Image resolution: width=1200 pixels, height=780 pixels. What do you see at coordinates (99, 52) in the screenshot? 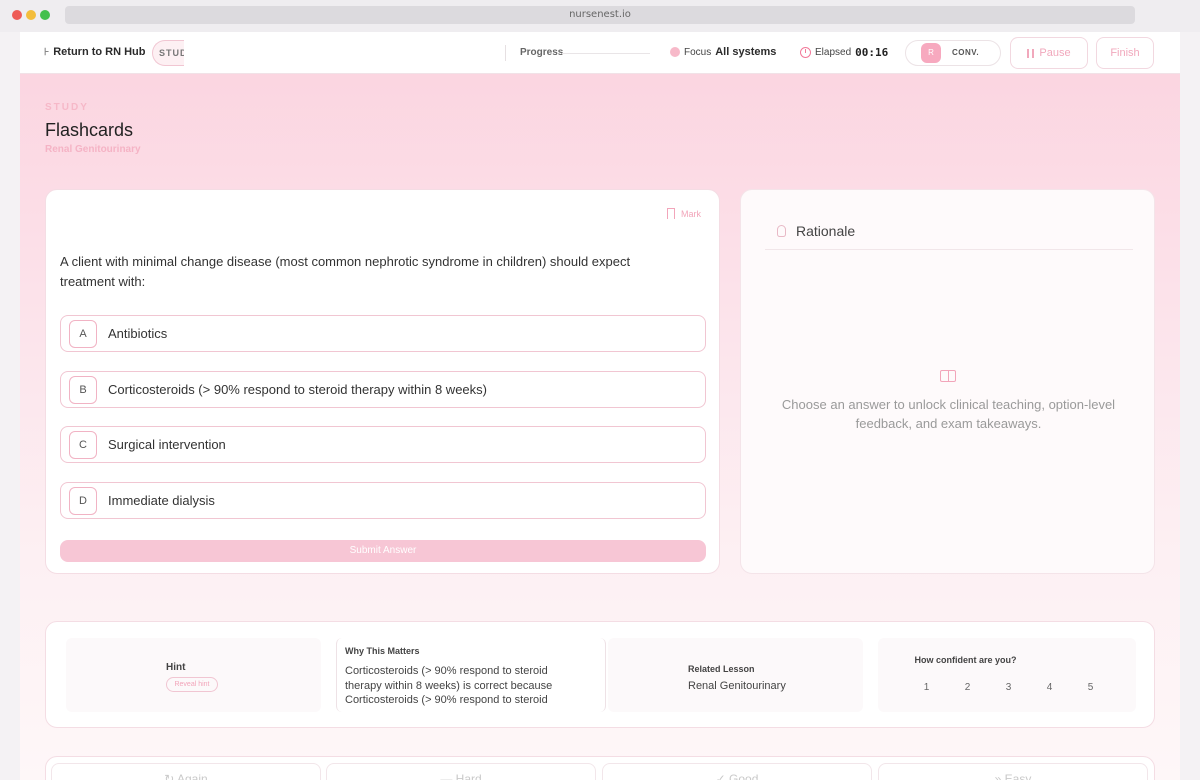
I see `return-to-hub-label: Return to RN Hub` at bounding box center [99, 52].